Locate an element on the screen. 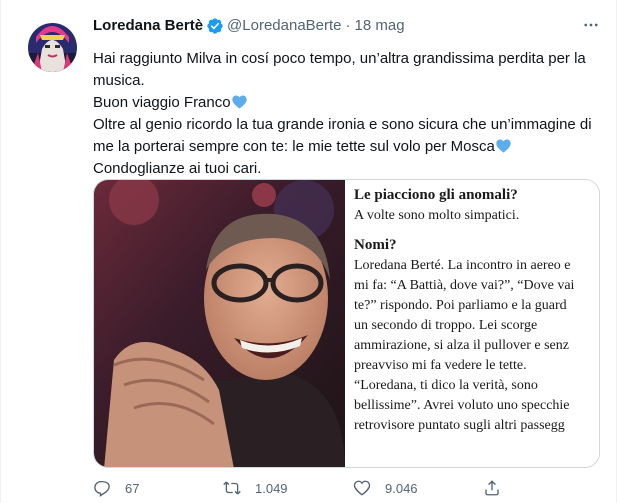 The image size is (617, 503). like-count: 9.046 is located at coordinates (401, 488).